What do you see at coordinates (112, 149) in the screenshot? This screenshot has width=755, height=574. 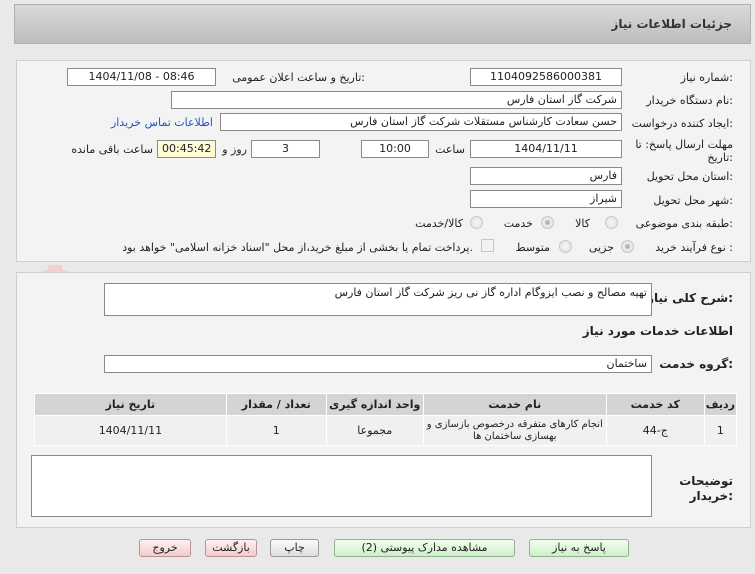 I see `remaining-label: ساعت باقی مانده` at bounding box center [112, 149].